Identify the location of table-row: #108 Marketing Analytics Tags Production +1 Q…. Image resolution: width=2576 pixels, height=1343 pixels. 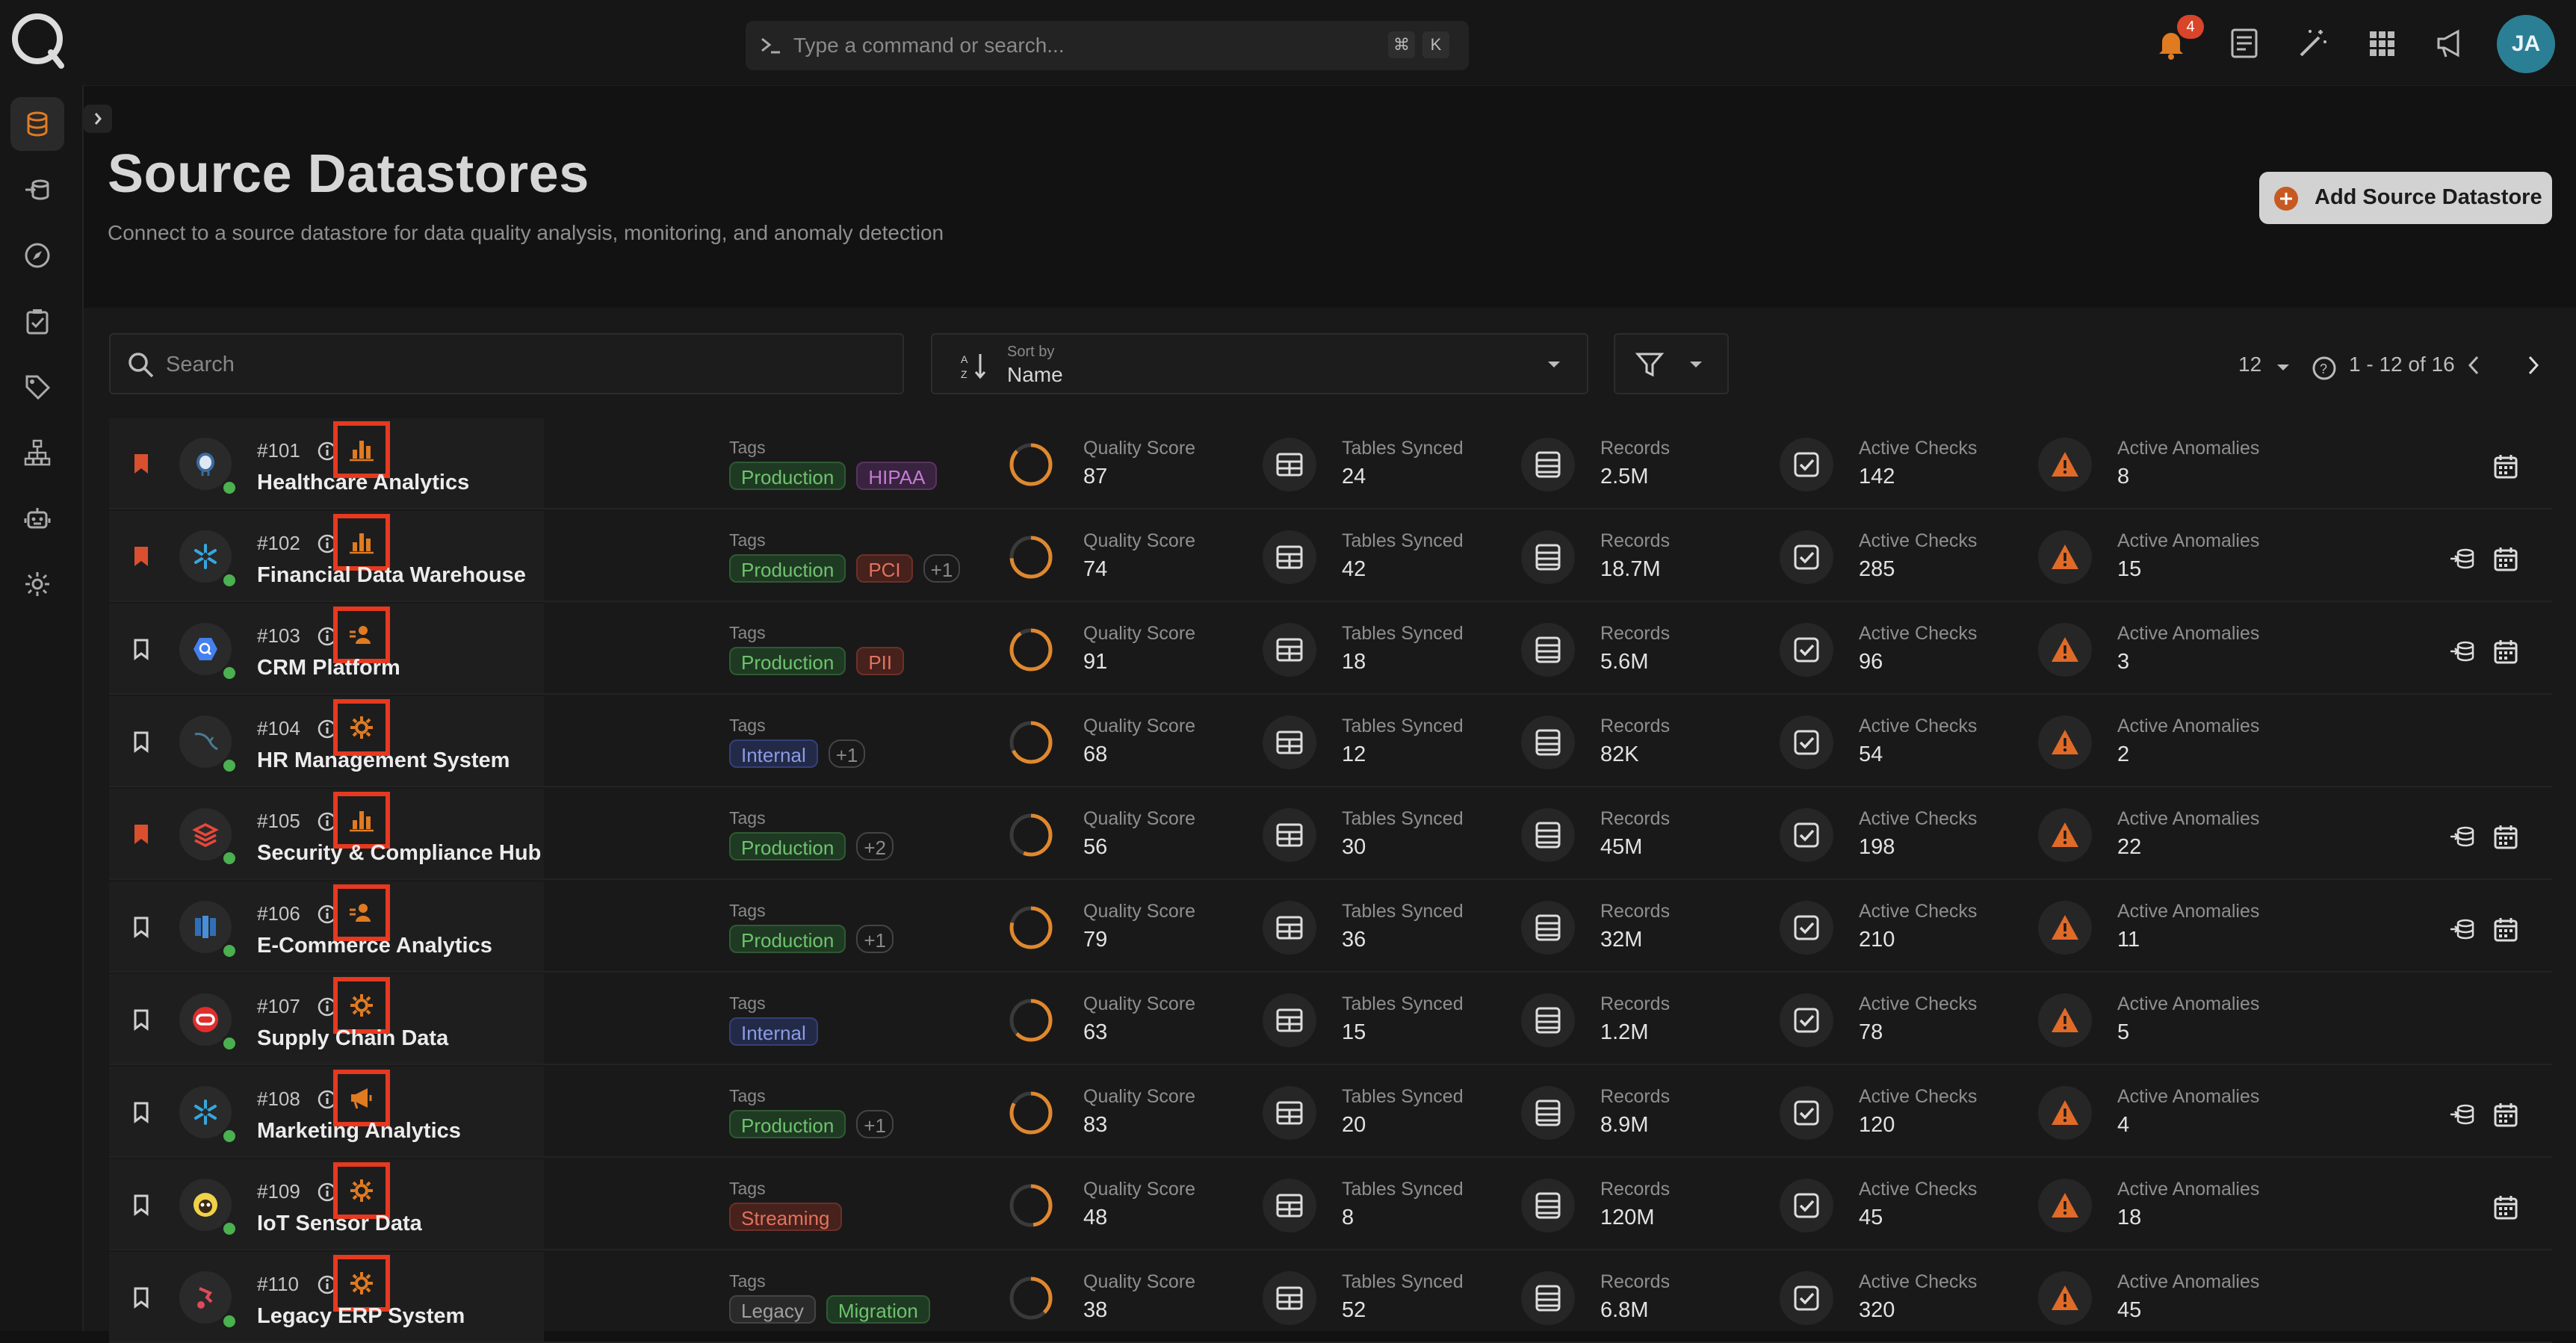
(1330, 1112).